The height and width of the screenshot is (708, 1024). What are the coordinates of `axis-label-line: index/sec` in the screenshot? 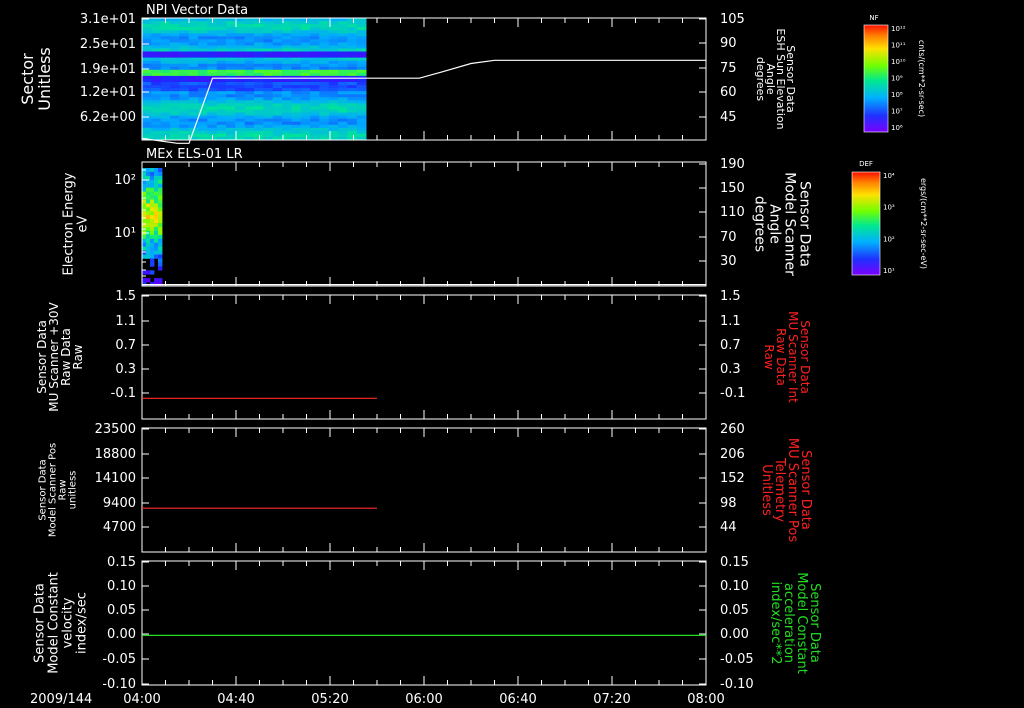 It's located at (82, 623).